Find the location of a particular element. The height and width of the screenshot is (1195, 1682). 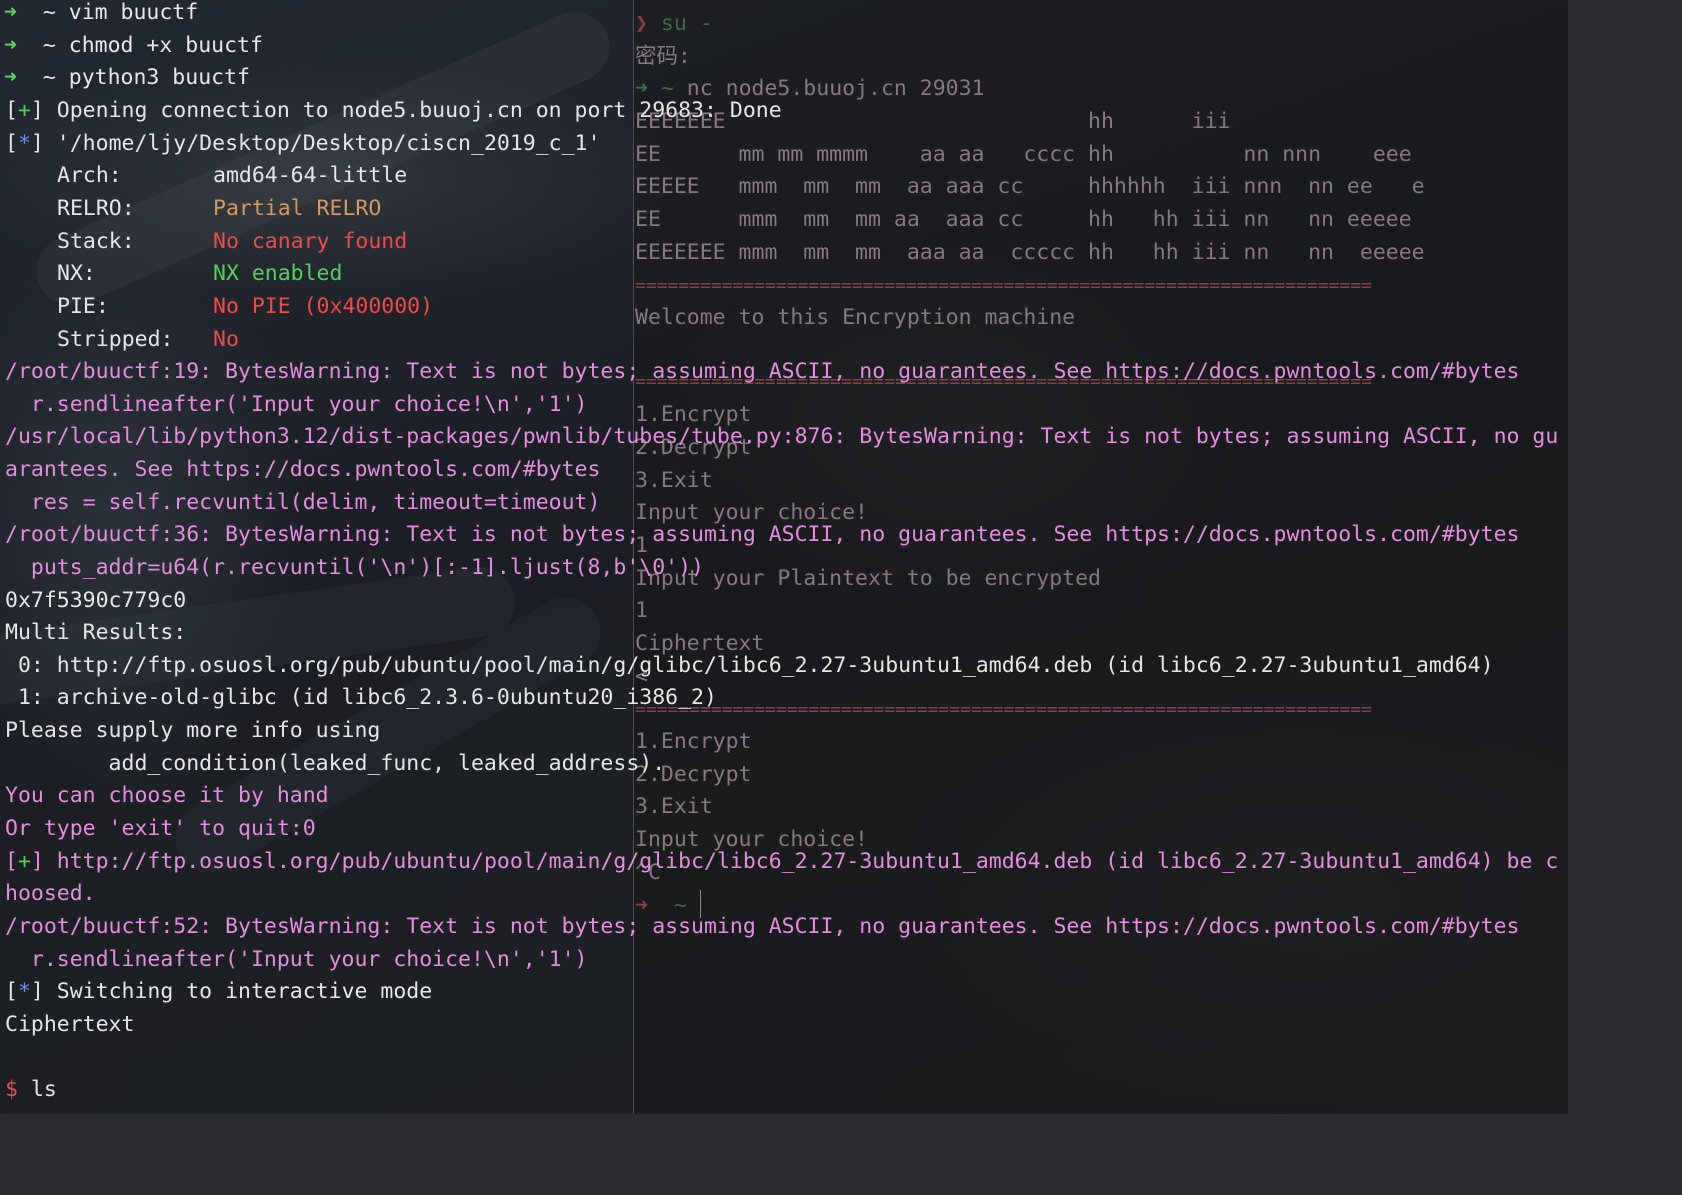

leaked-address: 0x7f5390c779c0 is located at coordinates (96, 600).